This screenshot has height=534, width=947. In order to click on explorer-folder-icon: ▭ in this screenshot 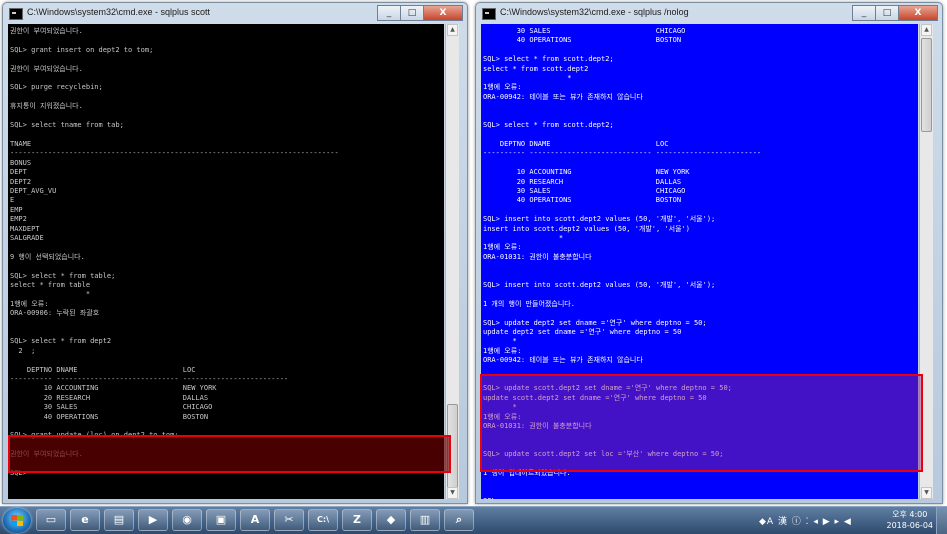, I will do `click(51, 520)`.